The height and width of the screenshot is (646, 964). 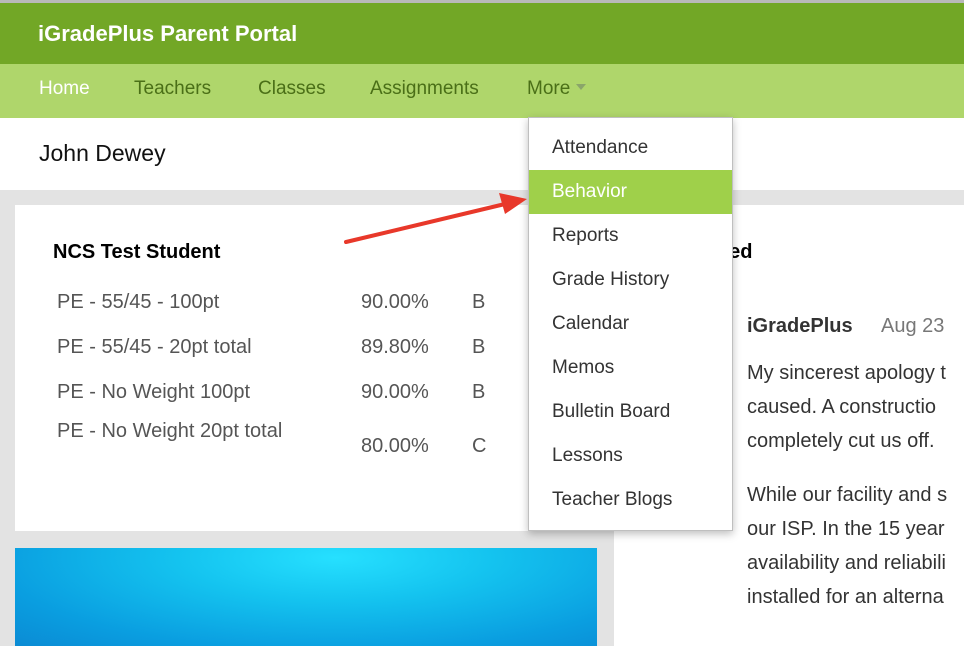 What do you see at coordinates (482, 32) in the screenshot?
I see `app-header: iGradePlus Parent Portal` at bounding box center [482, 32].